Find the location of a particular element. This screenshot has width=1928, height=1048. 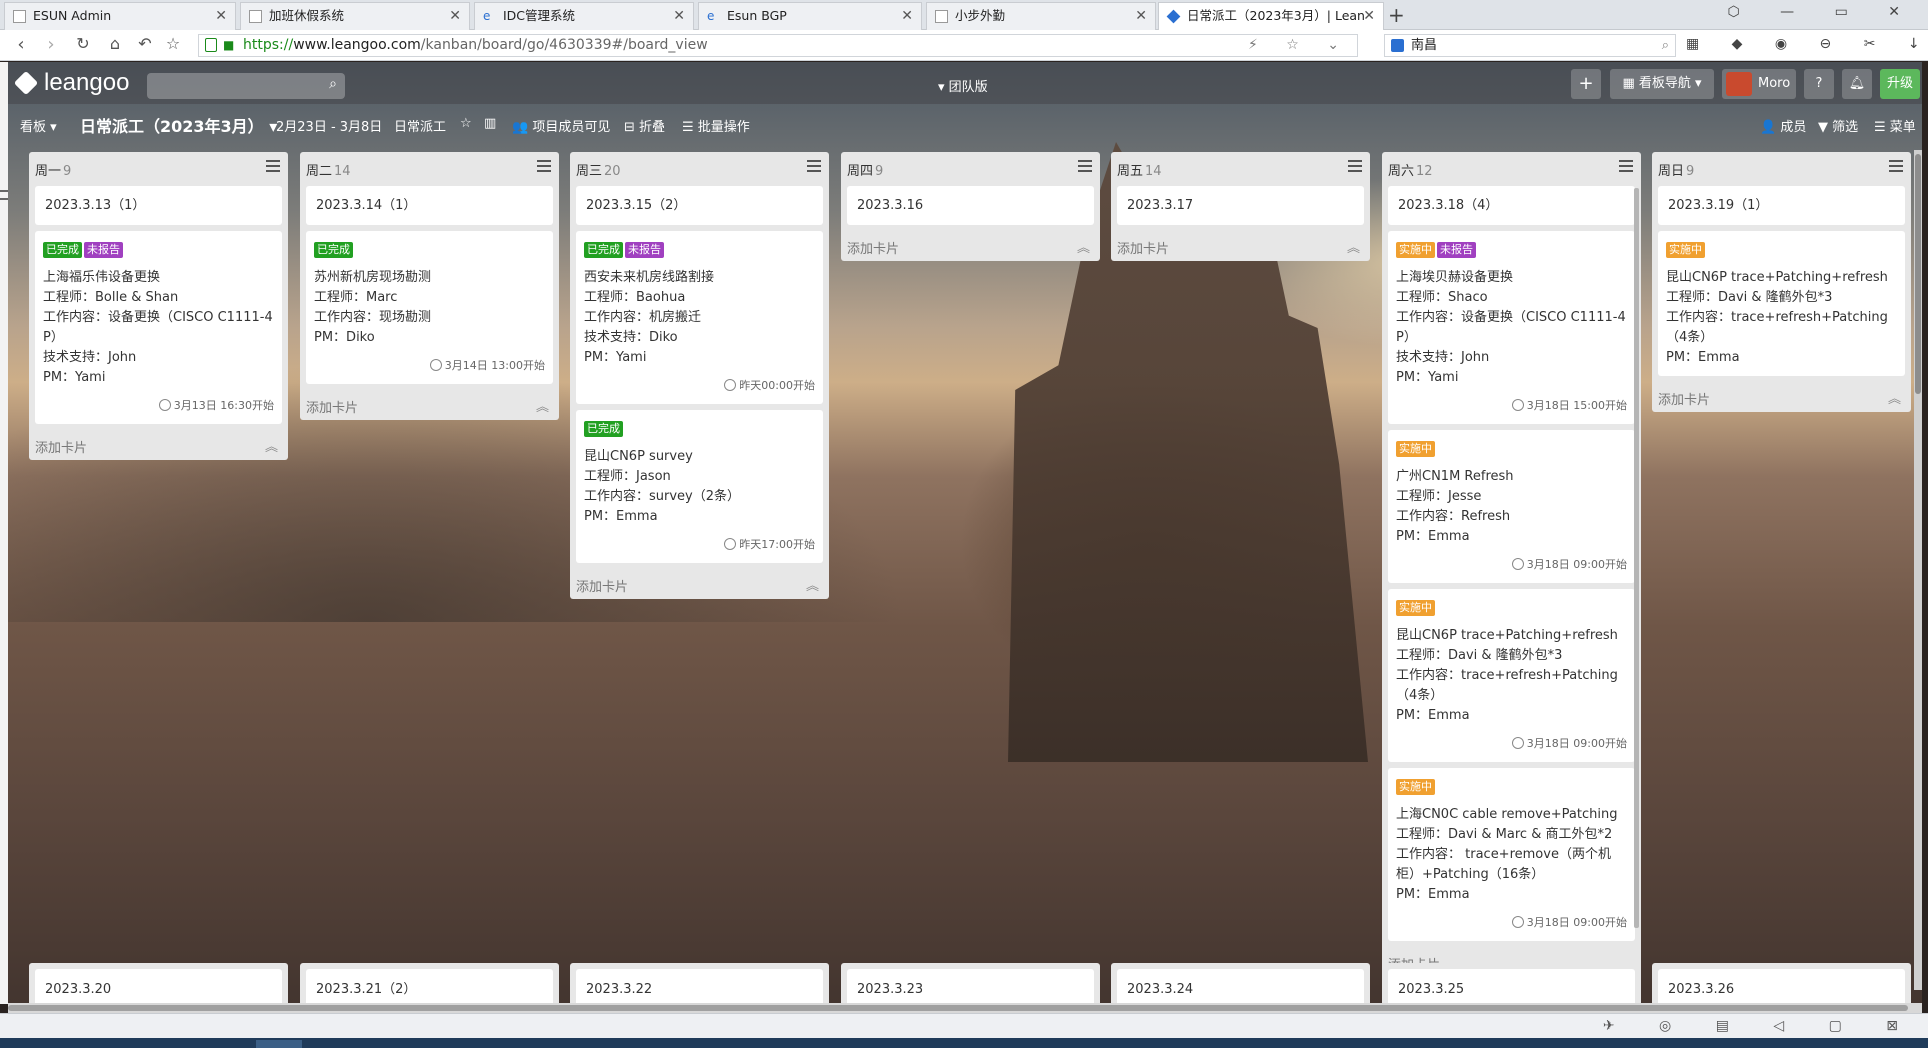

star-icon: ☆ is located at coordinates (466, 123).